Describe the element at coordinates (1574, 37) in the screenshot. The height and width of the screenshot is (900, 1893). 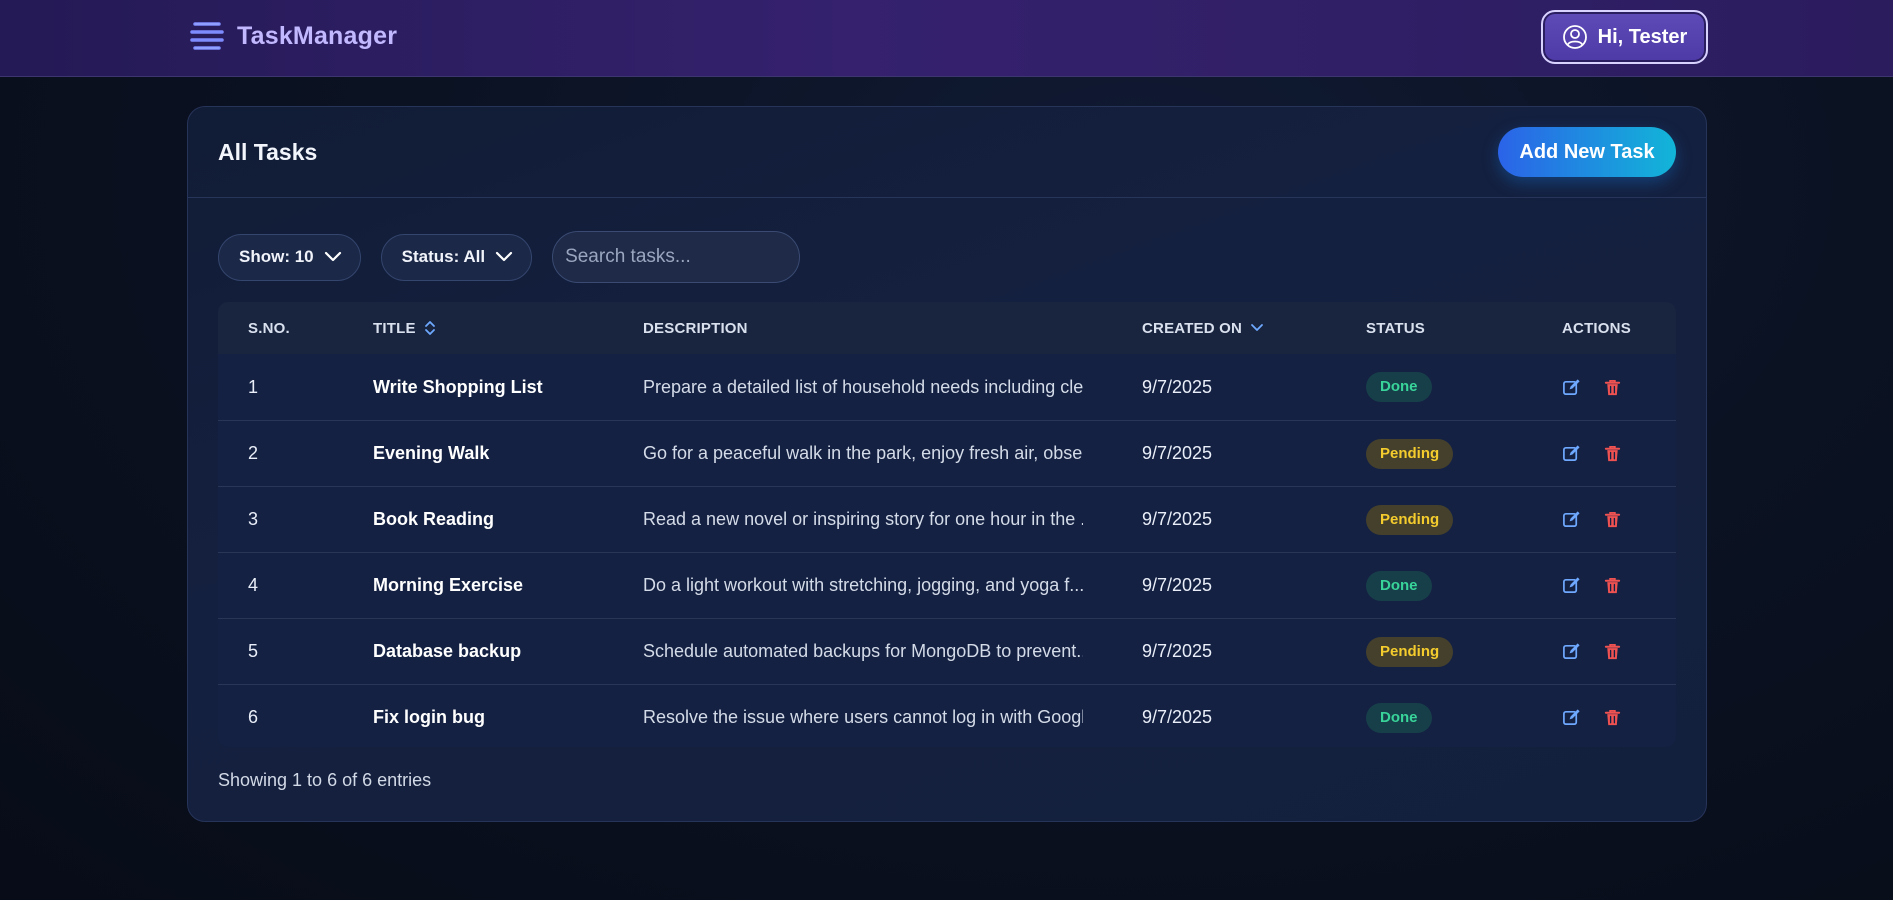
I see `user-circle-icon` at that location.